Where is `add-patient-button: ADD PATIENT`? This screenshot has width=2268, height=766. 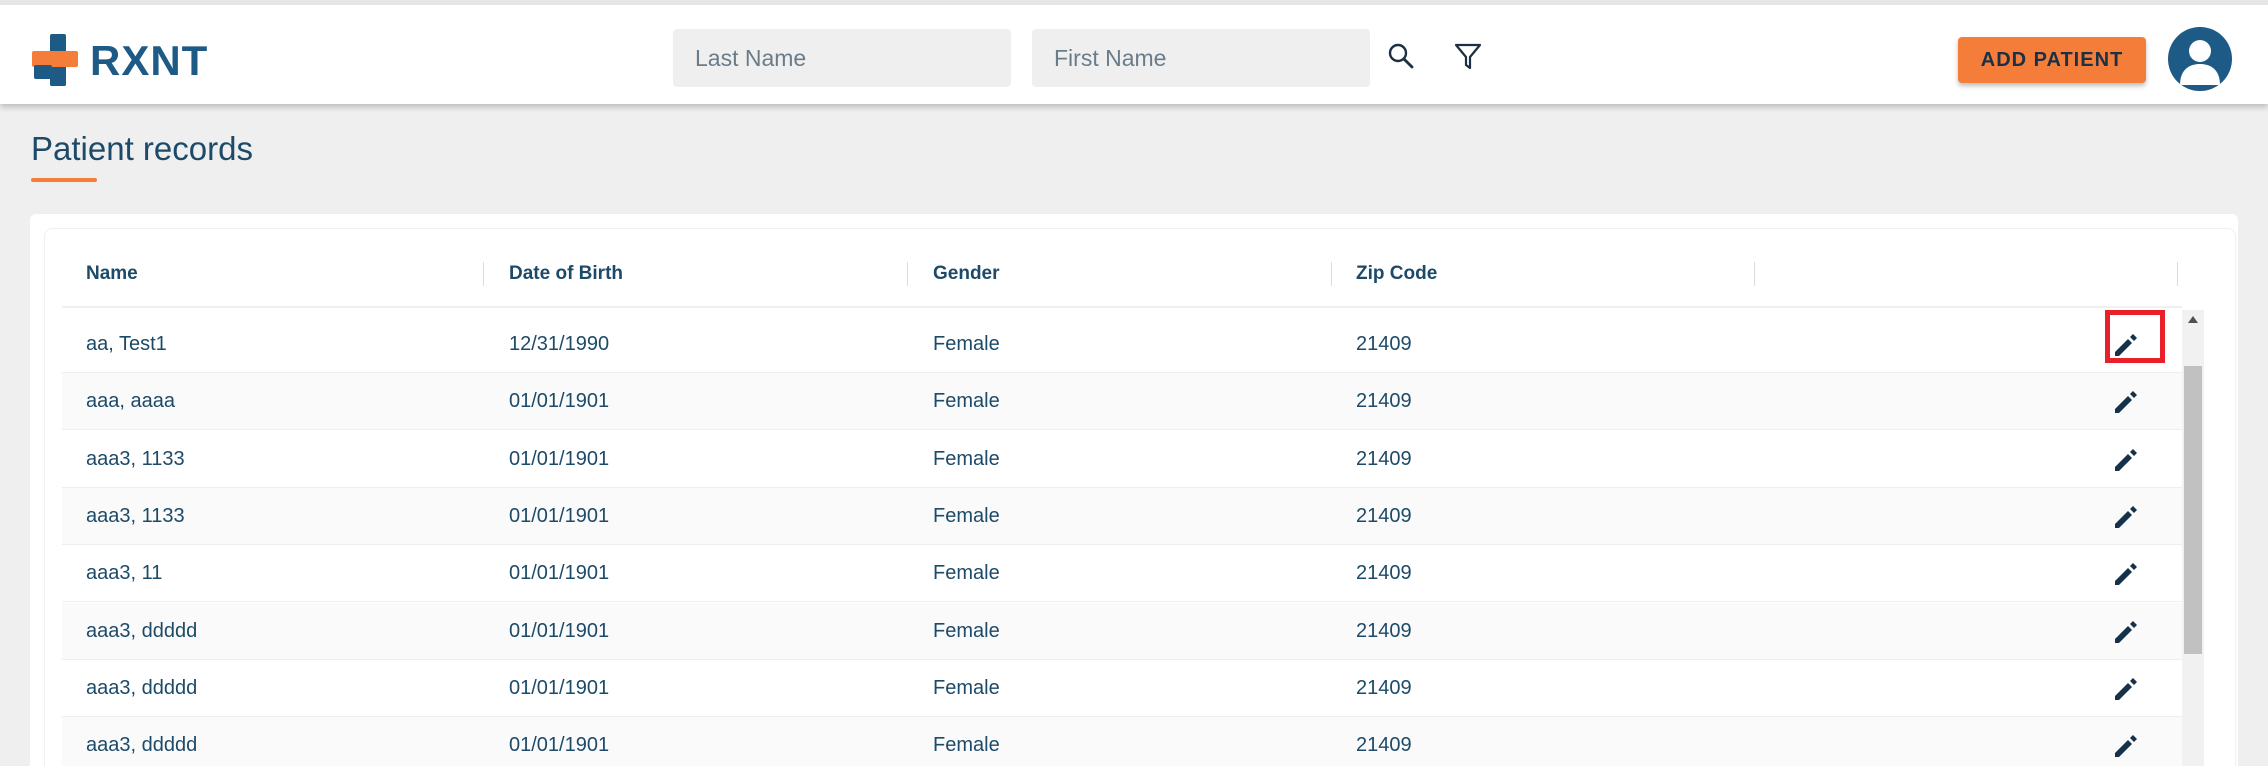
add-patient-button: ADD PATIENT is located at coordinates (2052, 60).